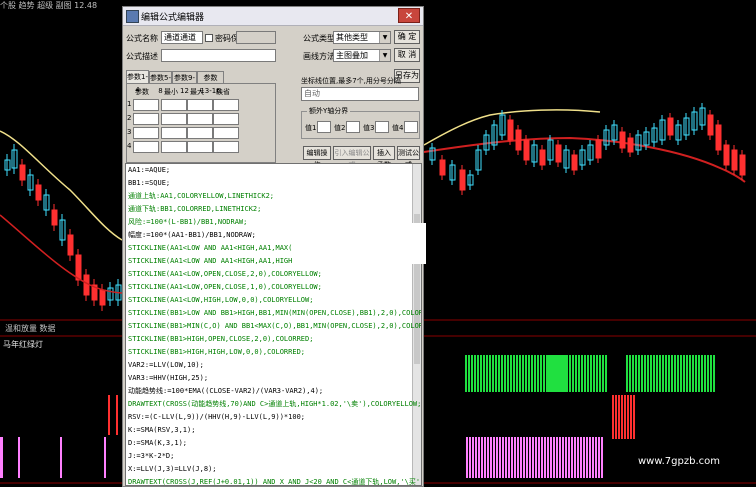 The image size is (756, 487). Describe the element at coordinates (256, 37) in the screenshot. I see `password-input` at that location.